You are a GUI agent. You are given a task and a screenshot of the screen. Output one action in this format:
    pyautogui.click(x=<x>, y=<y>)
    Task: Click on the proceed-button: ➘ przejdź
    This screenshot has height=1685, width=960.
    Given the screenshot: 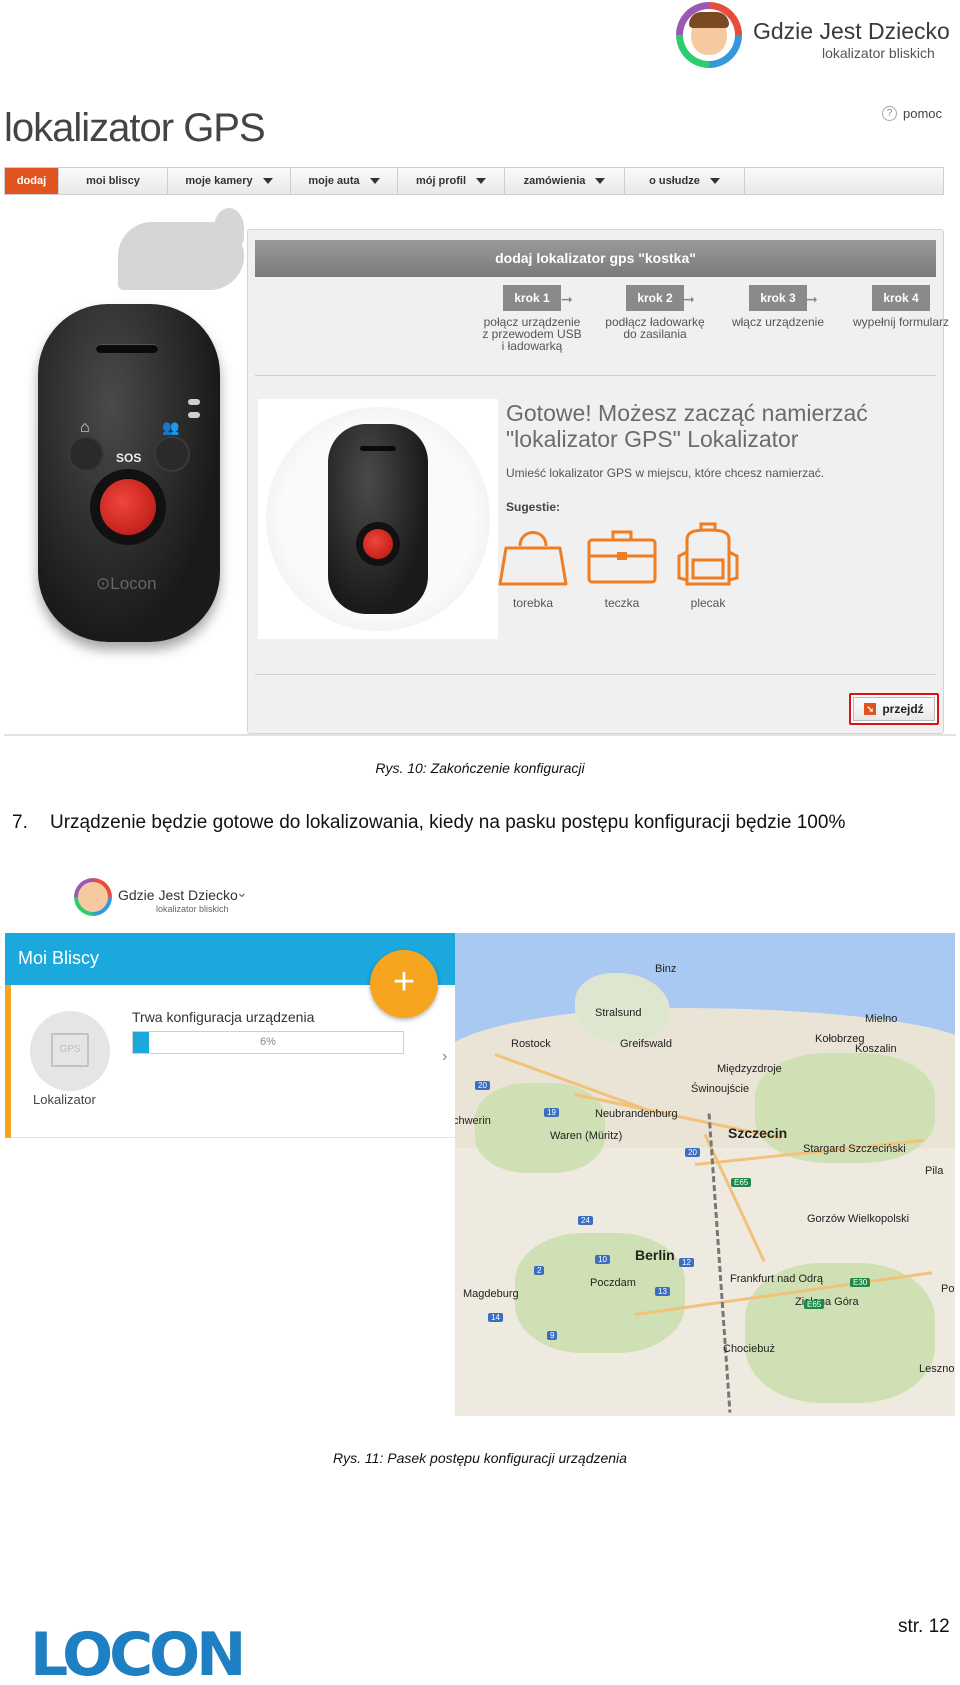 What is the action you would take?
    pyautogui.click(x=894, y=709)
    